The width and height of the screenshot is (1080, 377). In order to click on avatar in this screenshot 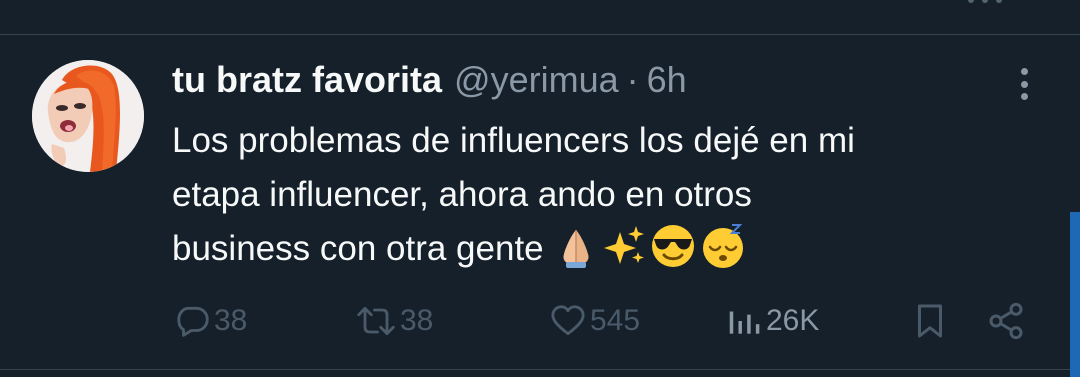, I will do `click(88, 116)`.